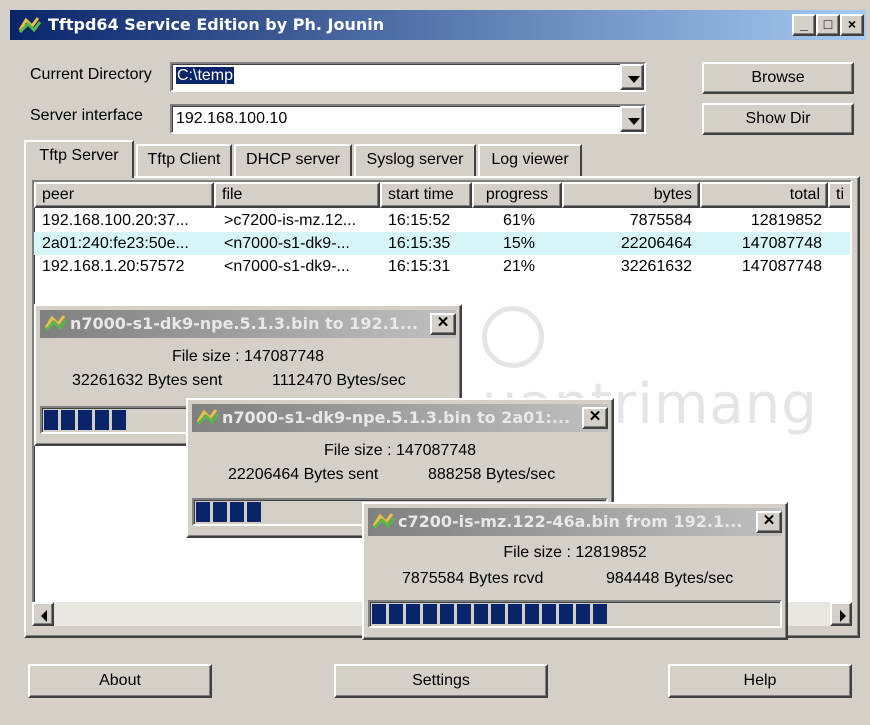 Image resolution: width=870 pixels, height=725 pixels. What do you see at coordinates (519, 243) in the screenshot?
I see `cell-progress: 15%` at bounding box center [519, 243].